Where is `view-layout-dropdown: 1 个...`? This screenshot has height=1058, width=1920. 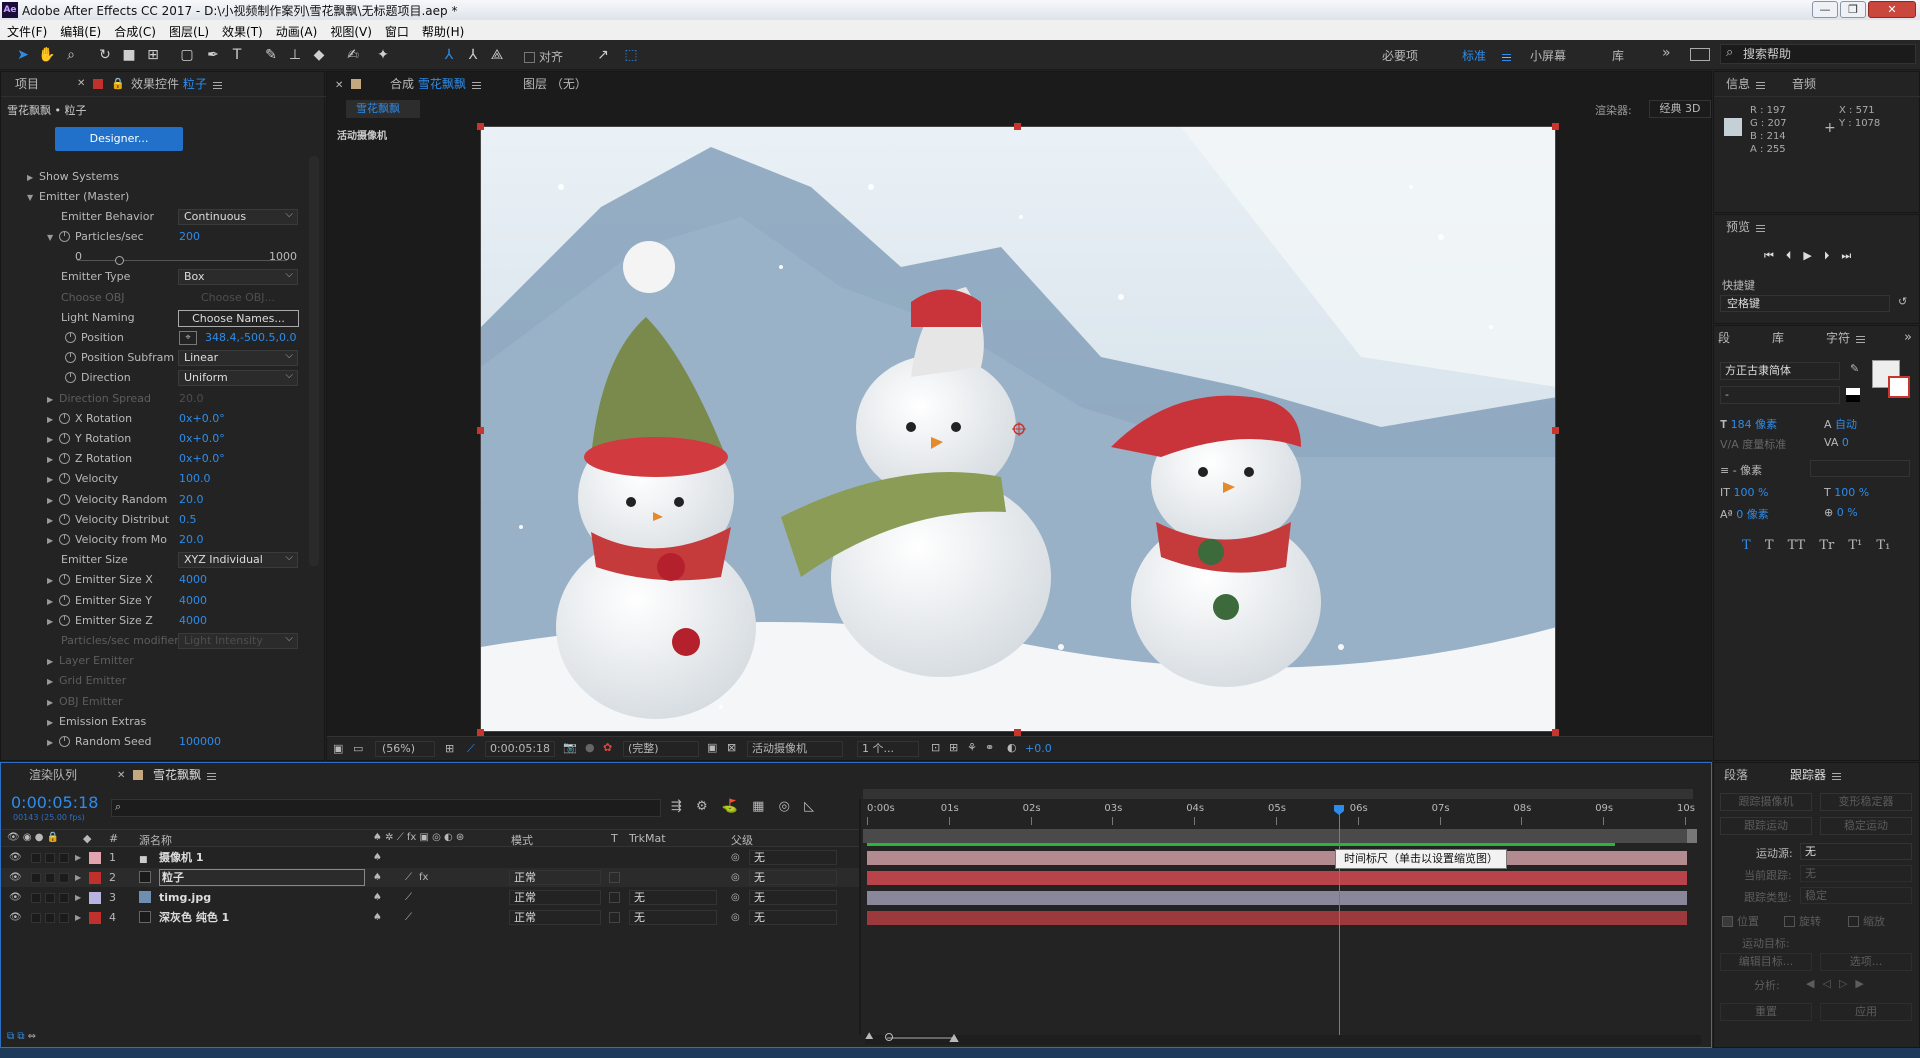
view-layout-dropdown: 1 个... is located at coordinates (888, 749).